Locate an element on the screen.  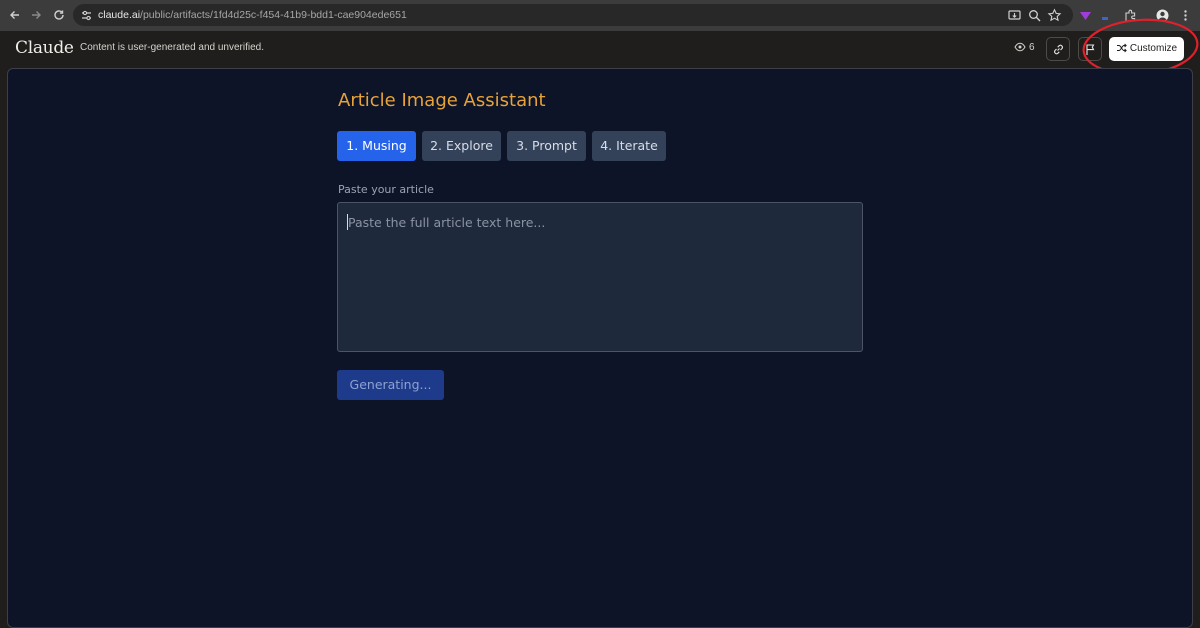
copy-link-button is located at coordinates (1058, 49).